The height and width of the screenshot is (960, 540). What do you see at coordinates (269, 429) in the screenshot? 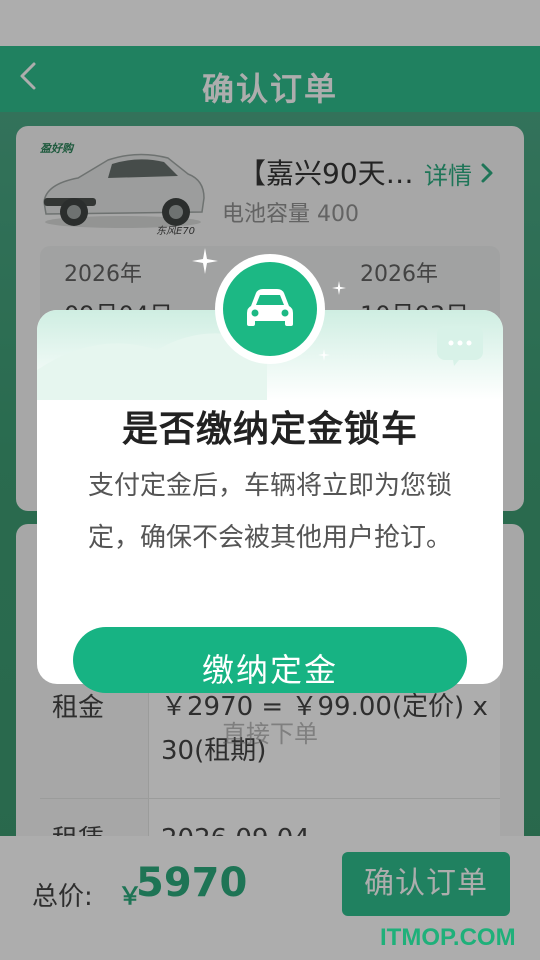
I see `dialog-title: 是否缴纳定金锁车` at bounding box center [269, 429].